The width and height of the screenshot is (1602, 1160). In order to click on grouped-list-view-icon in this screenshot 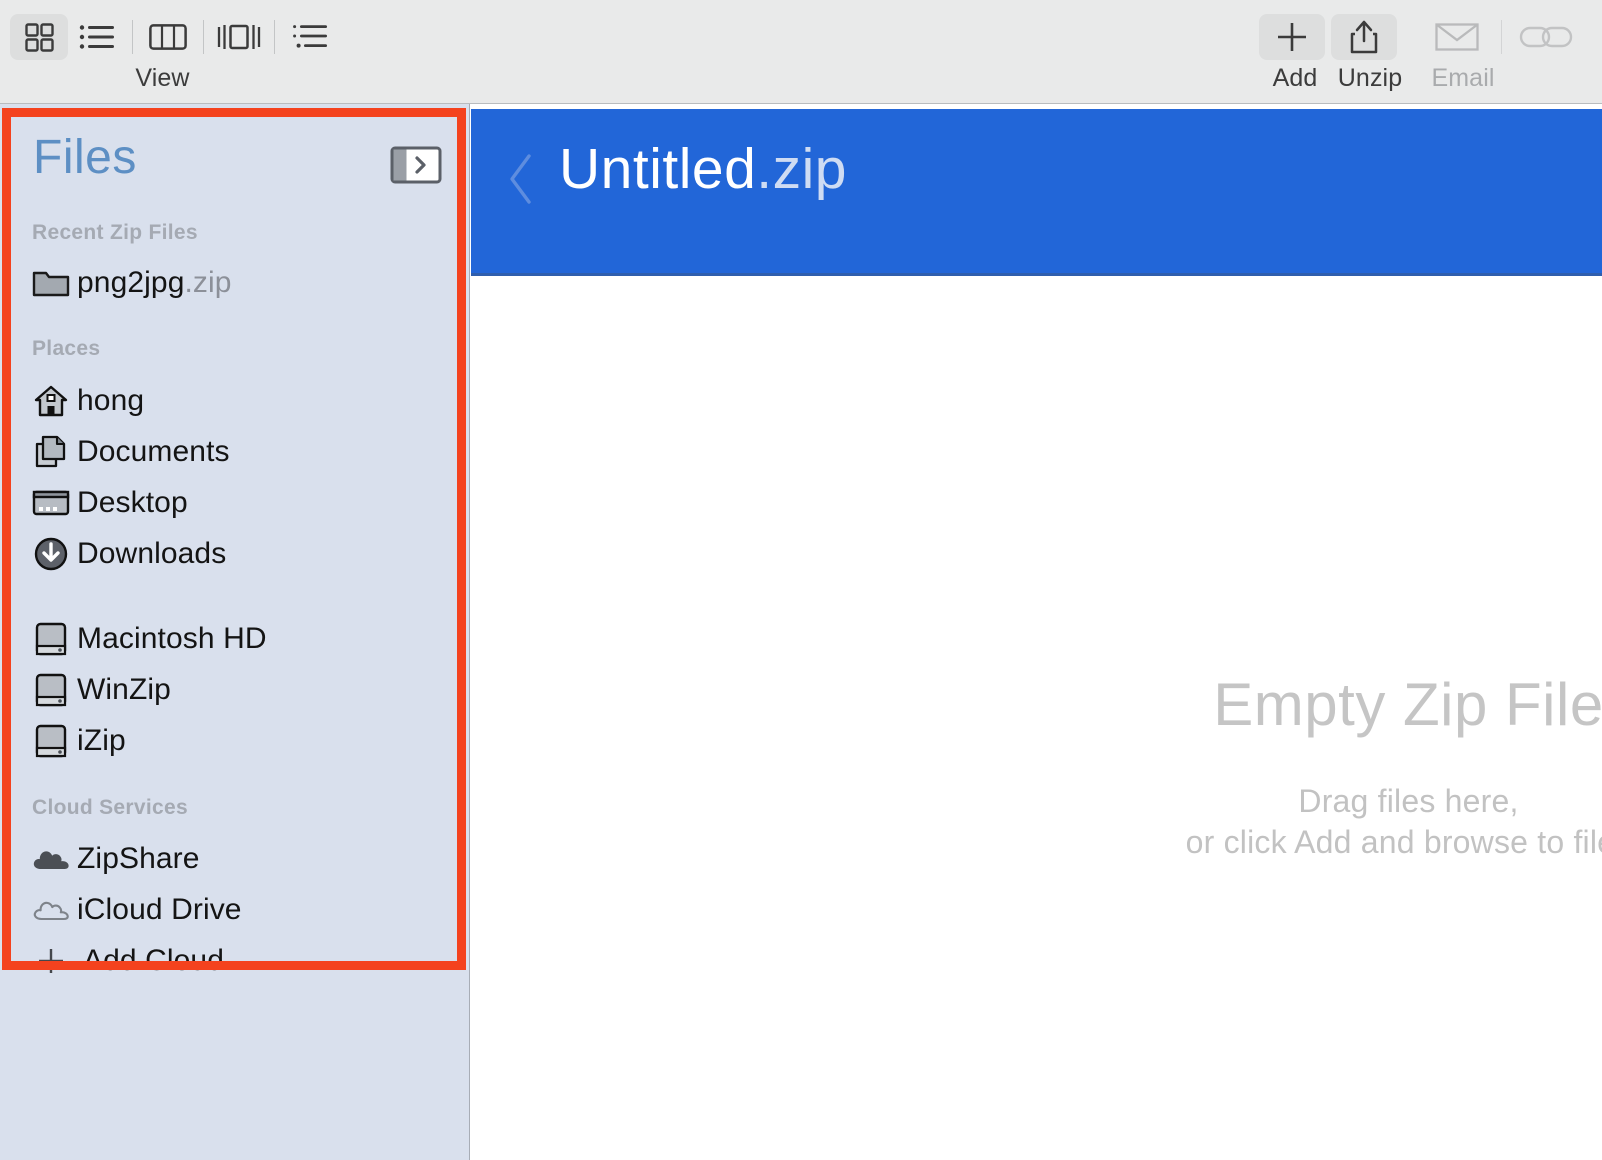, I will do `click(310, 36)`.